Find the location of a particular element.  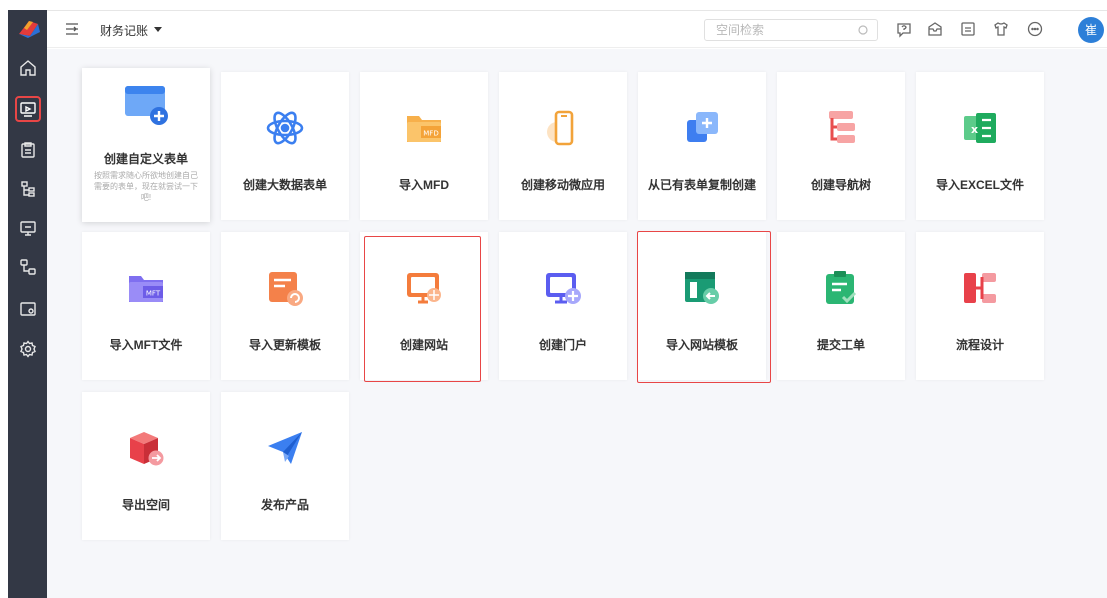

card-export-space: 导出空间 is located at coordinates (146, 466).